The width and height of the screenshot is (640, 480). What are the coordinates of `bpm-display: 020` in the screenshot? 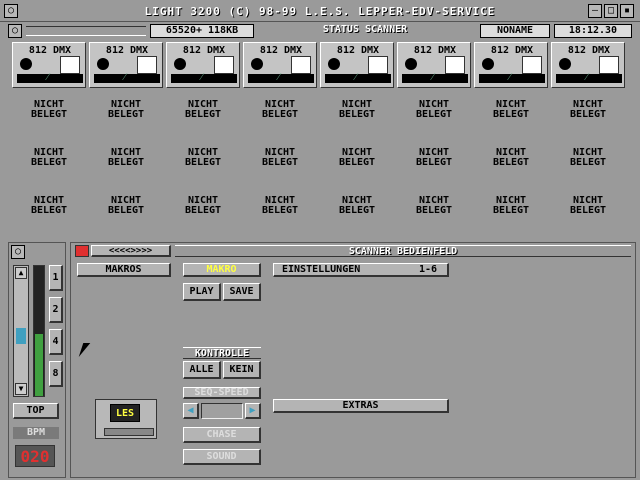 It's located at (35, 456).